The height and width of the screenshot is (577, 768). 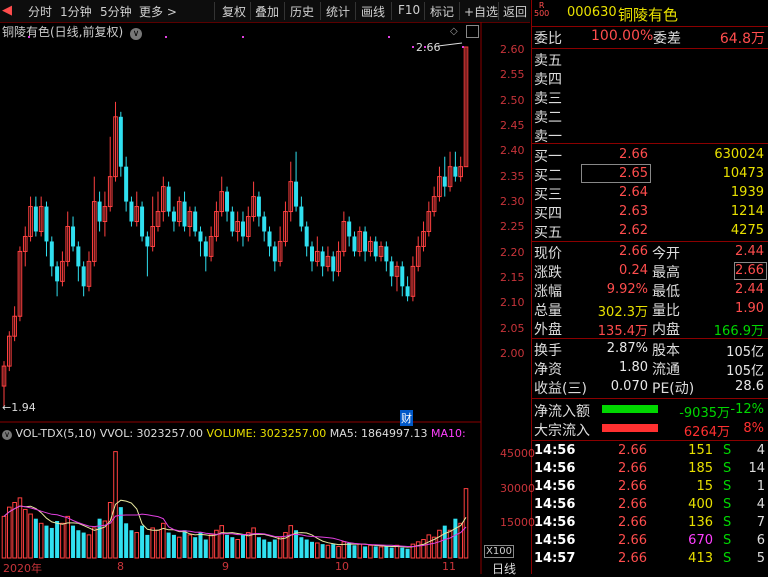 I want to click on bid-volume: 1939, so click(x=747, y=192).